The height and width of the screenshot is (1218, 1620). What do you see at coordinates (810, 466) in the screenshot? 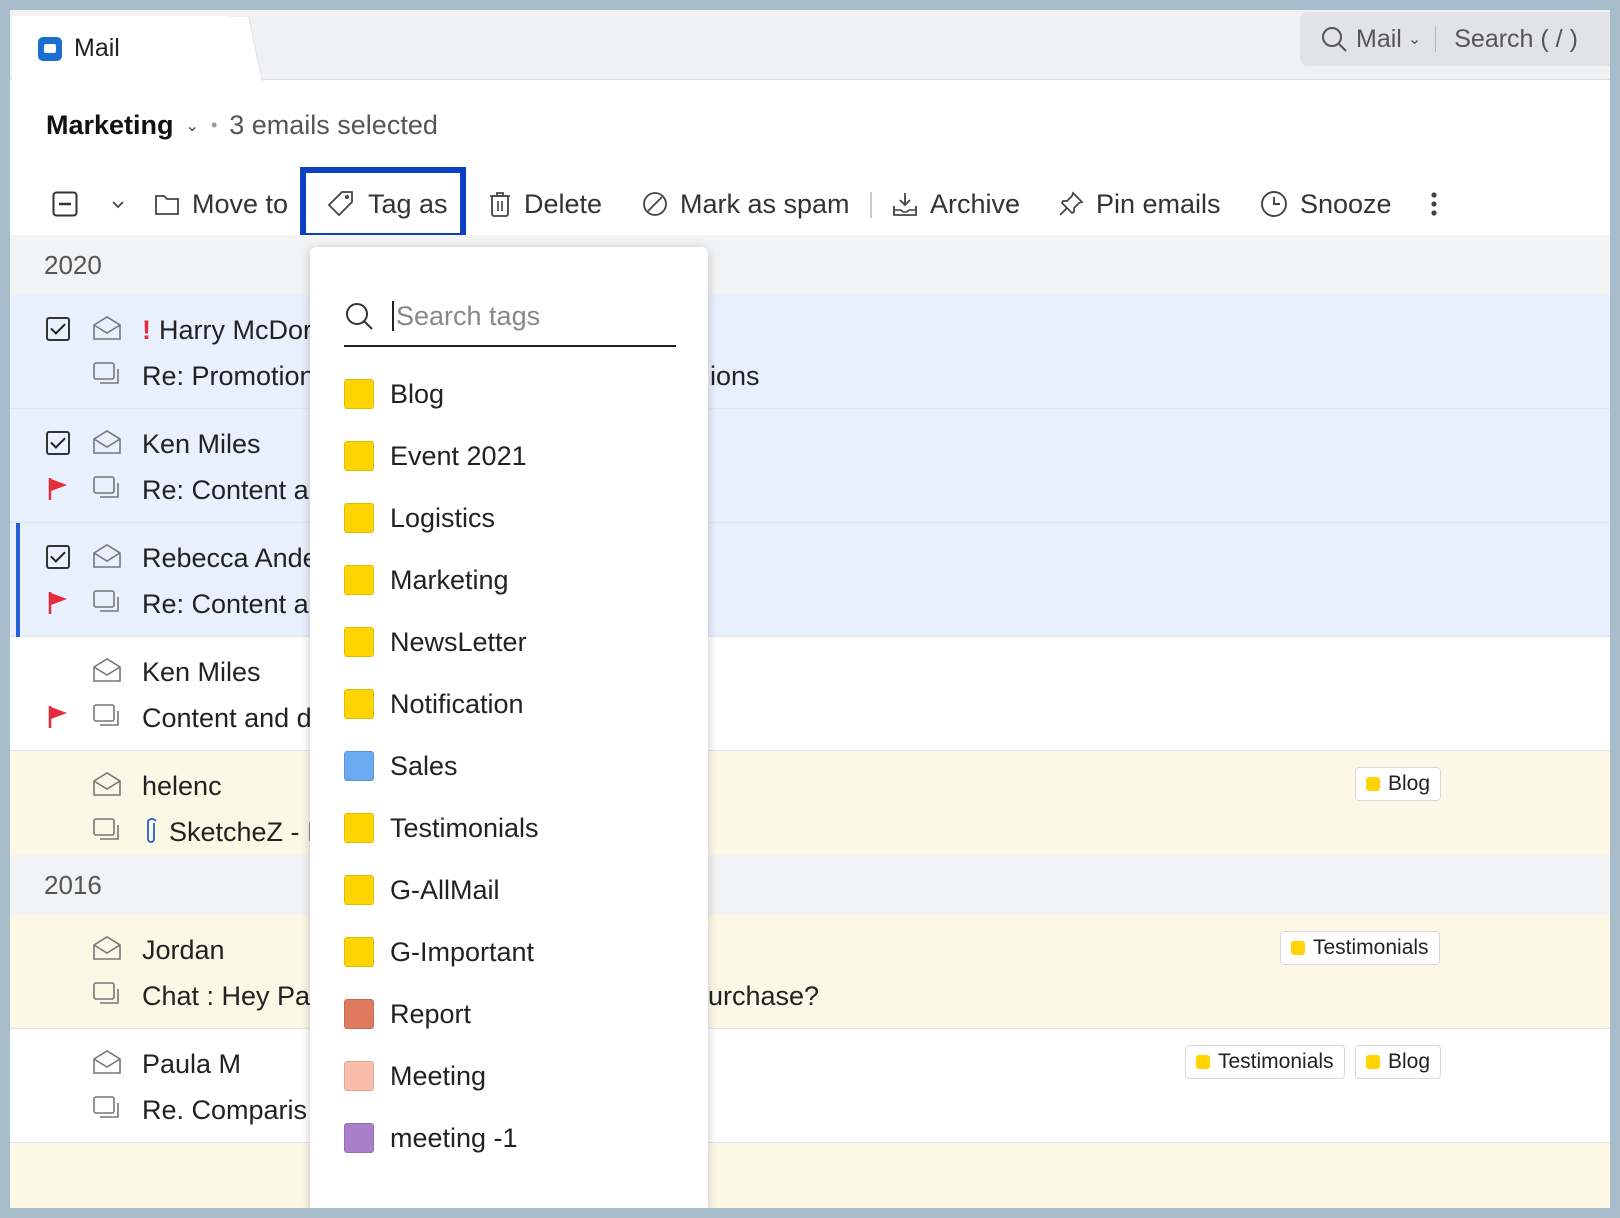
I see `email-row: Ken Miles Re: Content ar` at bounding box center [810, 466].